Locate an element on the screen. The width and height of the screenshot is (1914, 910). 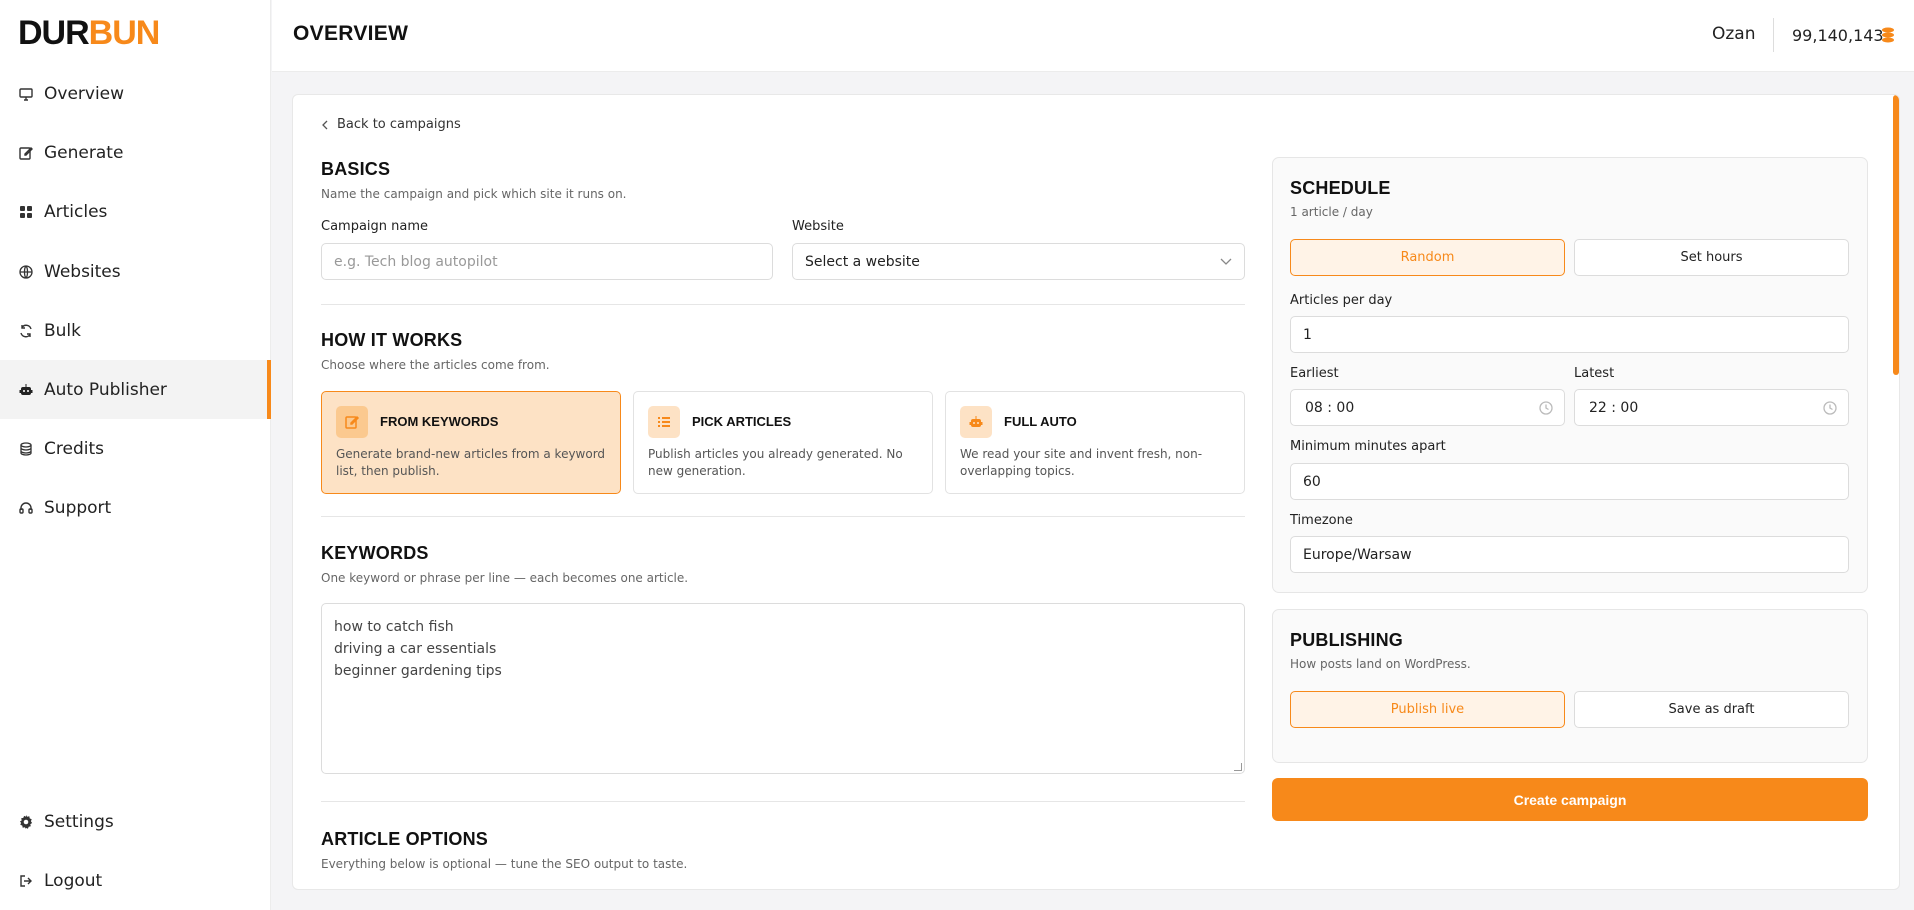
how-it-works-title: HOW IT WORKS is located at coordinates (392, 340).